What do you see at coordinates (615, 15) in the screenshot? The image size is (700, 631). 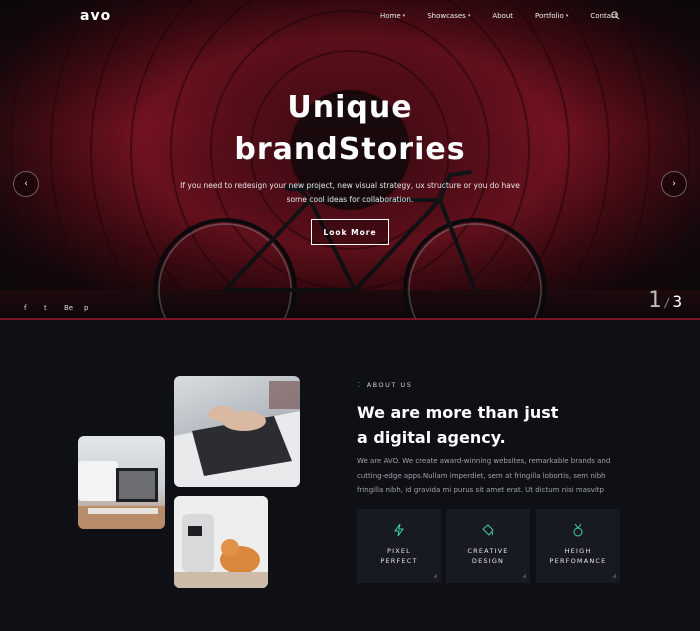 I see `search-icon` at bounding box center [615, 15].